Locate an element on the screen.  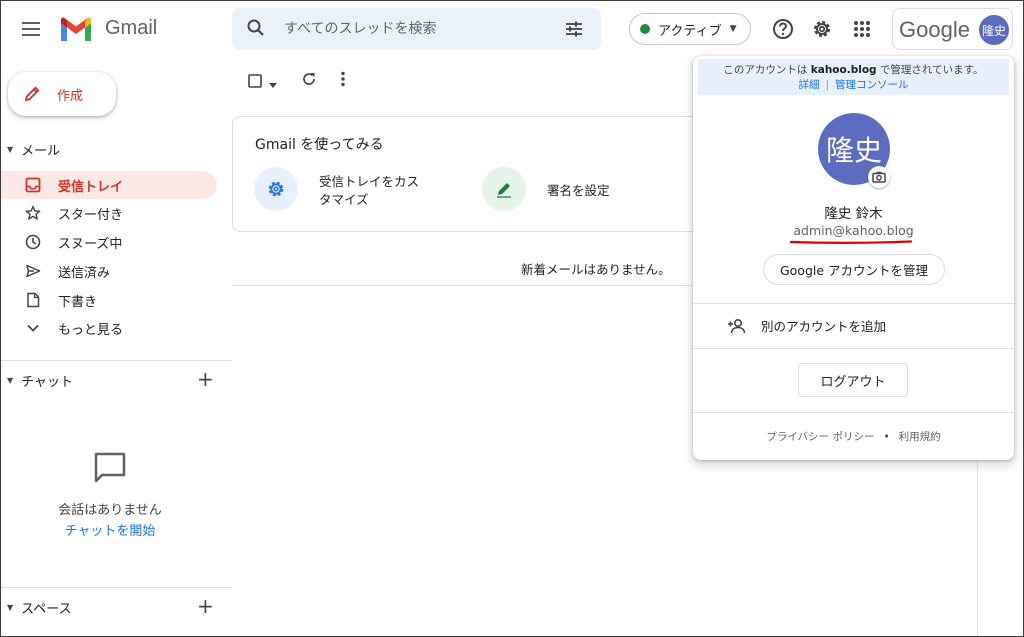
terms-link: 利用規約 is located at coordinates (920, 437).